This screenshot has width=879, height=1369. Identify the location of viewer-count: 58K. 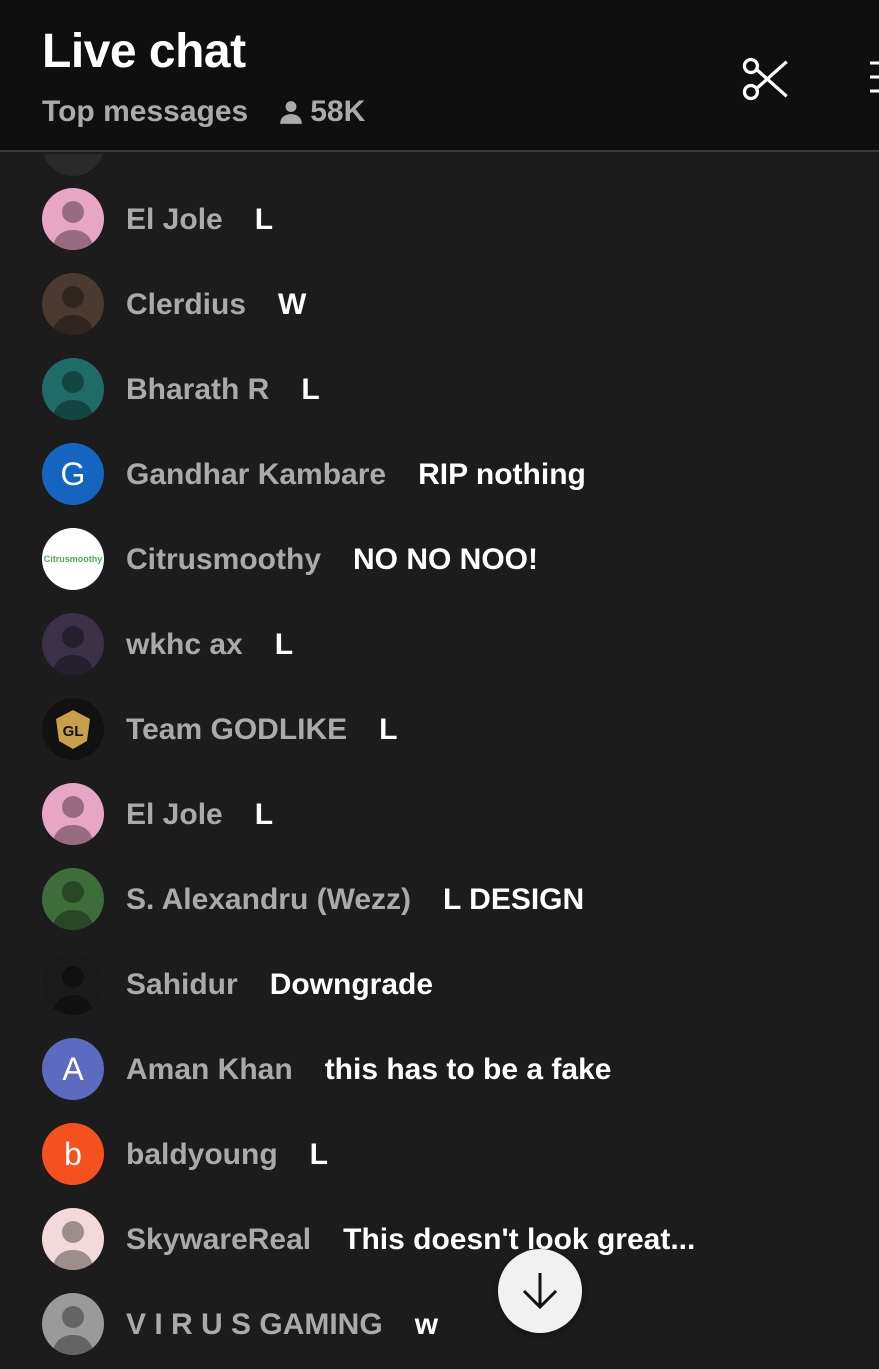
(321, 112).